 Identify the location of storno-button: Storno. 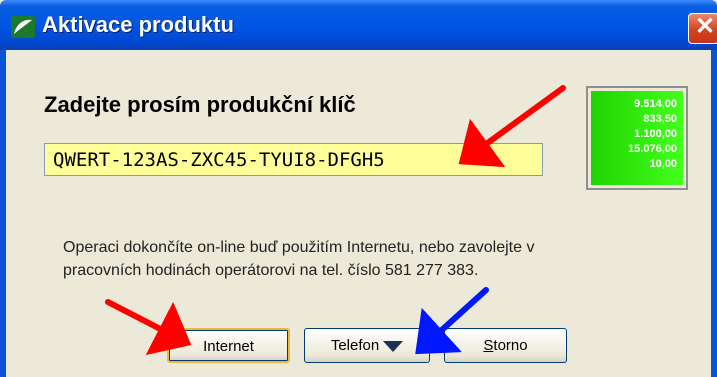
(505, 345).